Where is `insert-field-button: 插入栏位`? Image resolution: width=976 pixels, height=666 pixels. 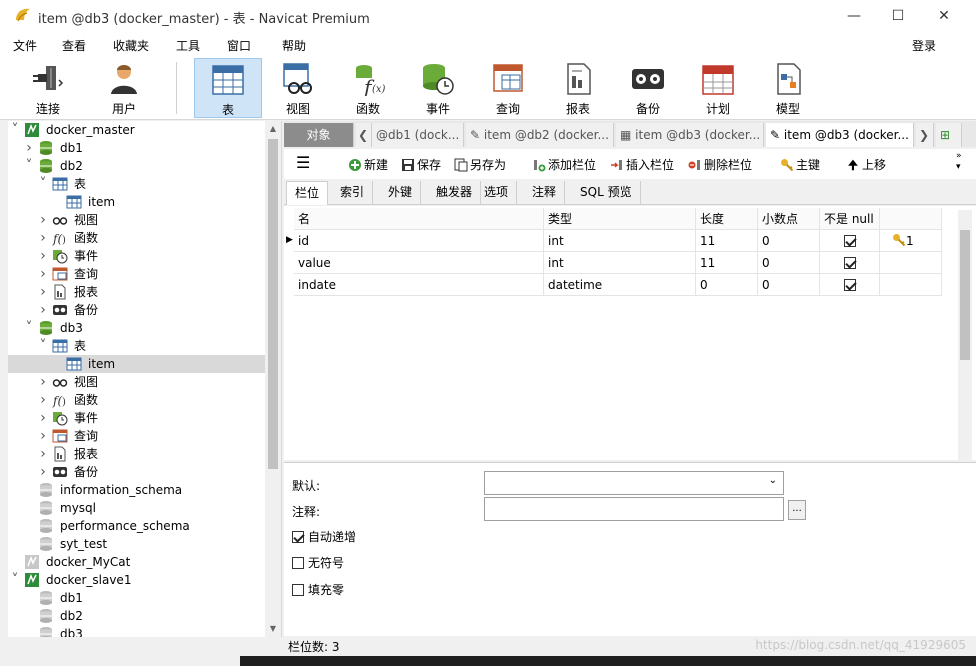 insert-field-button: 插入栏位 is located at coordinates (642, 165).